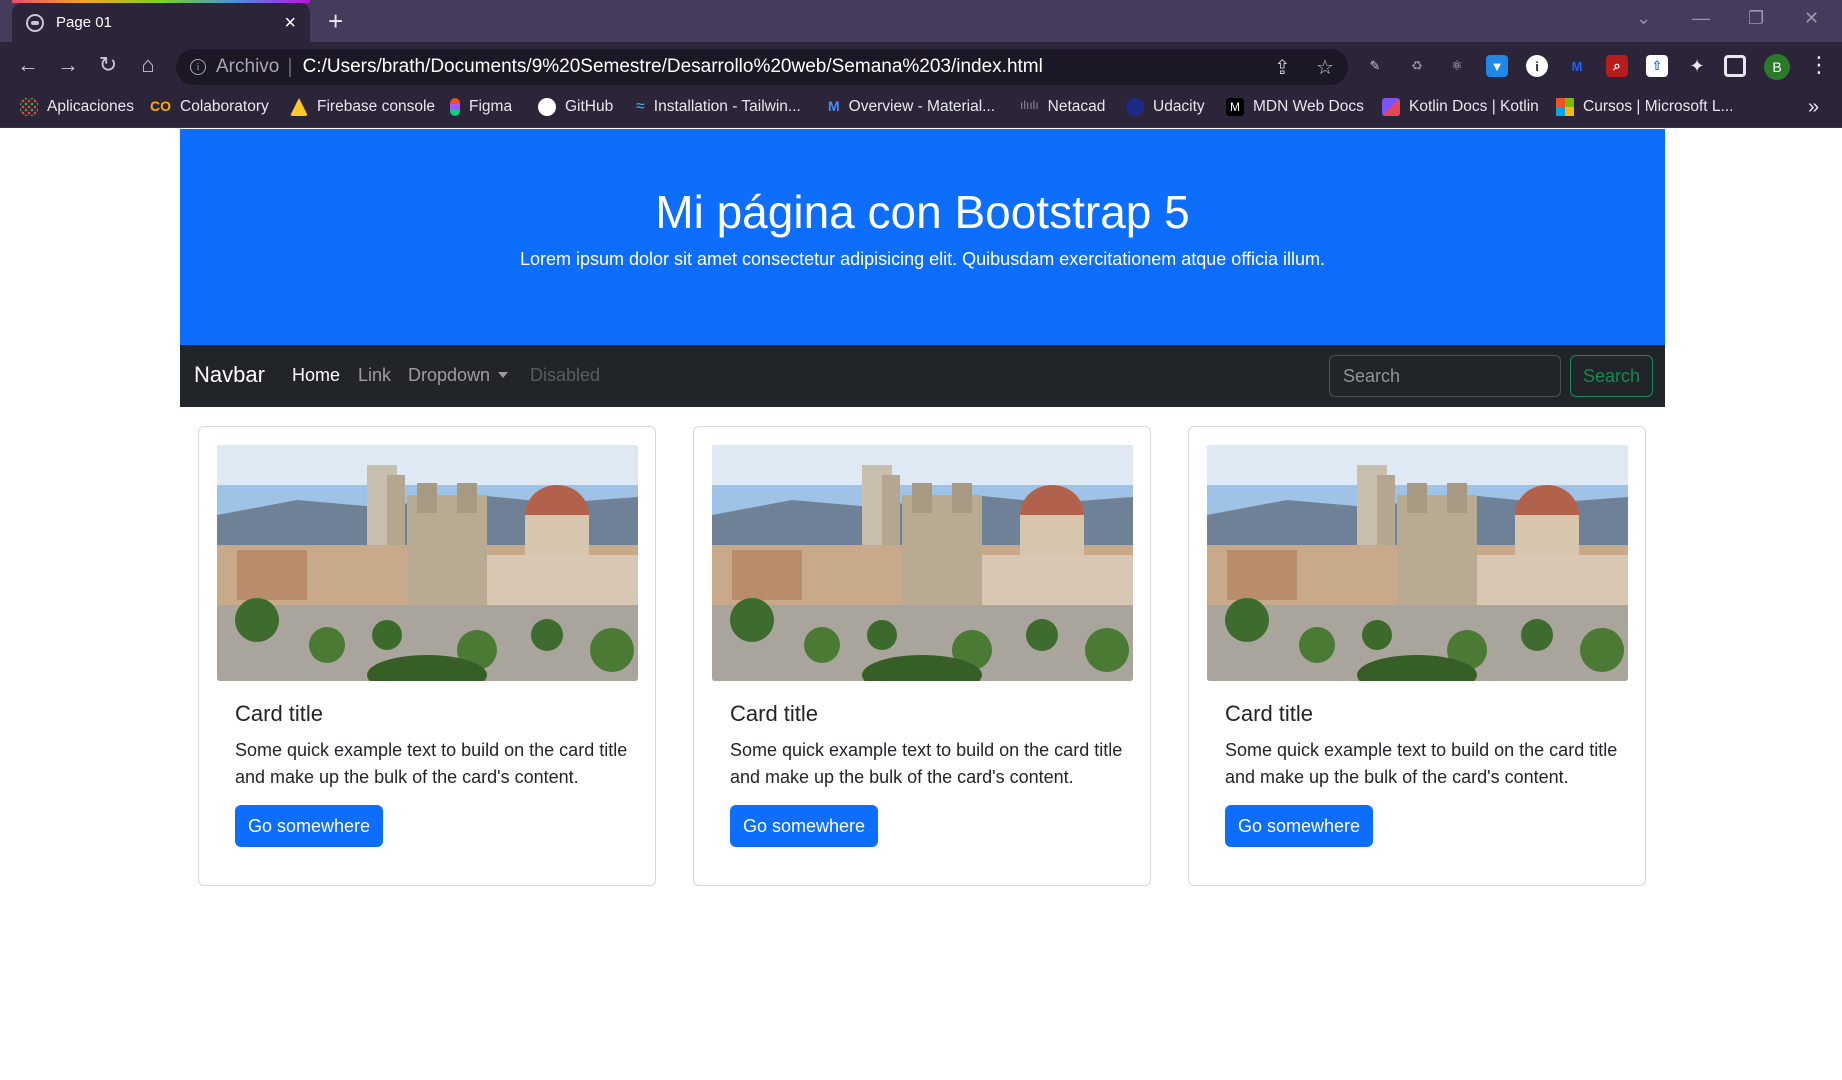 The height and width of the screenshot is (1080, 1842). What do you see at coordinates (1457, 66) in the screenshot?
I see `react-extension-icon: ⚛` at bounding box center [1457, 66].